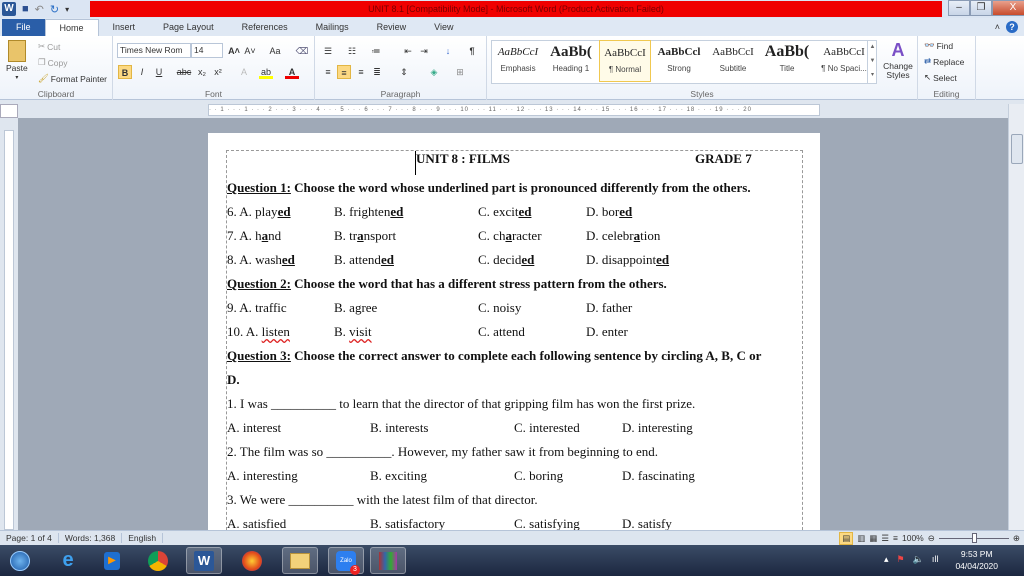 The height and width of the screenshot is (576, 1024). Describe the element at coordinates (158, 560) in the screenshot. I see `taskbar-chrome` at that location.